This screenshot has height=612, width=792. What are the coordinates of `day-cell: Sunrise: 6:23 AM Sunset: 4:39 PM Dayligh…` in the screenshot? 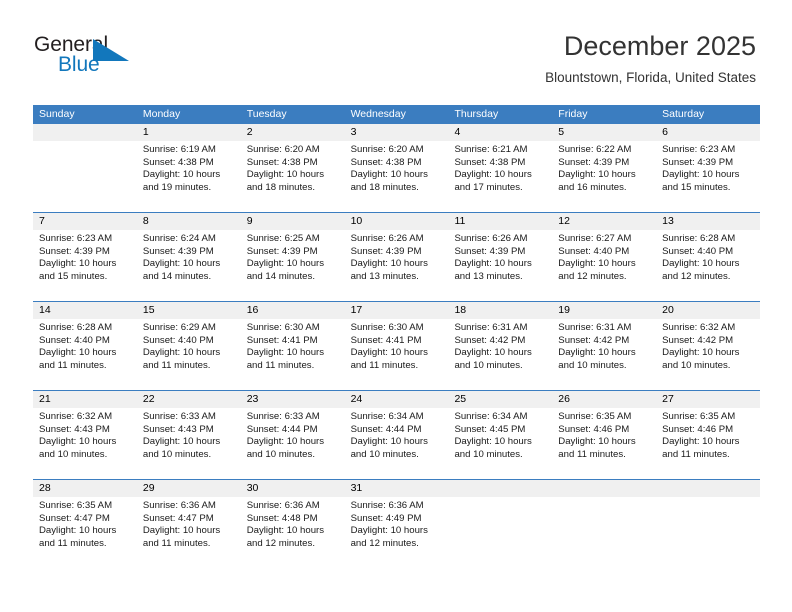 It's located at (708, 176).